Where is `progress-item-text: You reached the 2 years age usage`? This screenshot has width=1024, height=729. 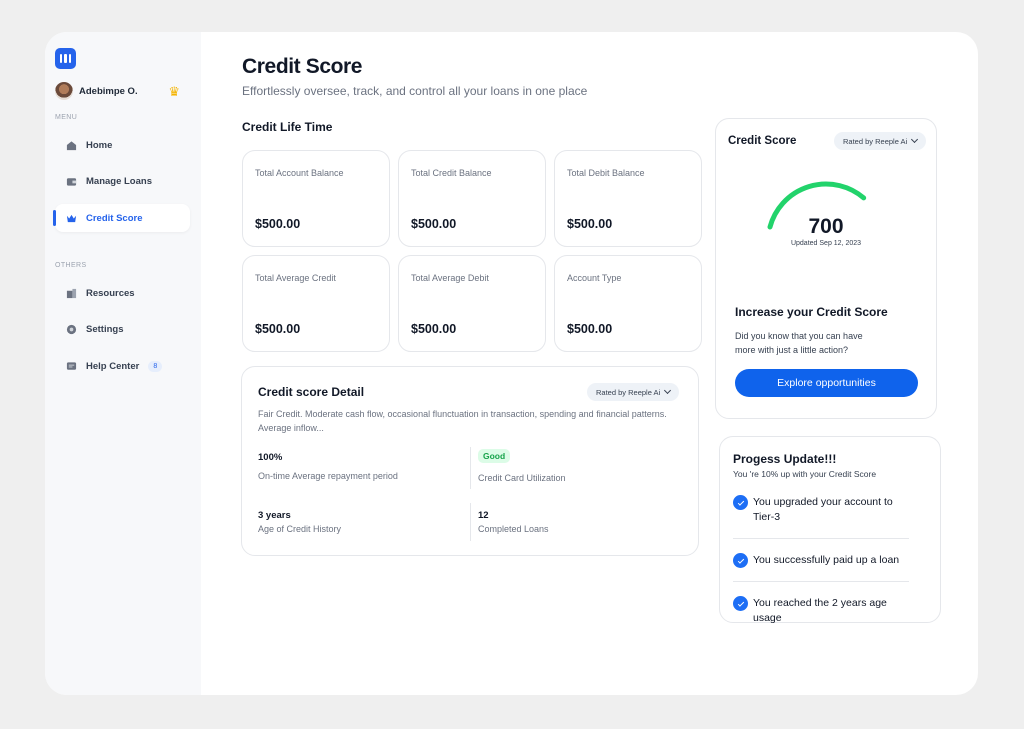
progress-item-text: You reached the 2 years age usage is located at coordinates (820, 610).